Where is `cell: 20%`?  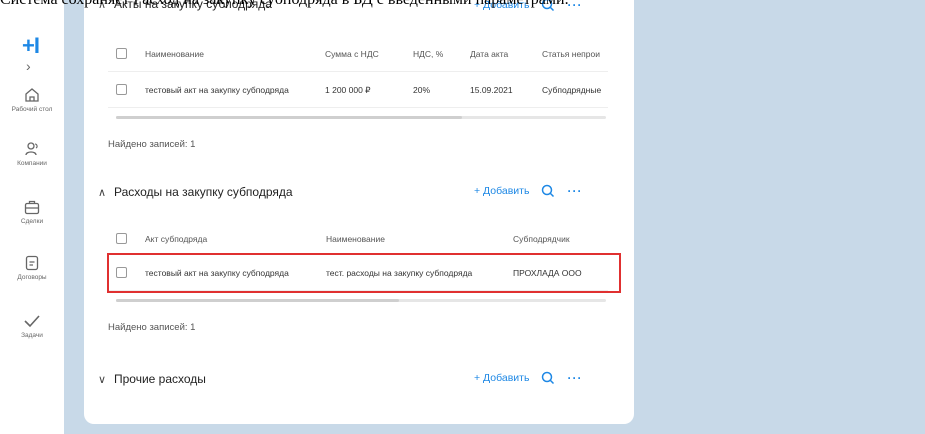 cell: 20% is located at coordinates (422, 90).